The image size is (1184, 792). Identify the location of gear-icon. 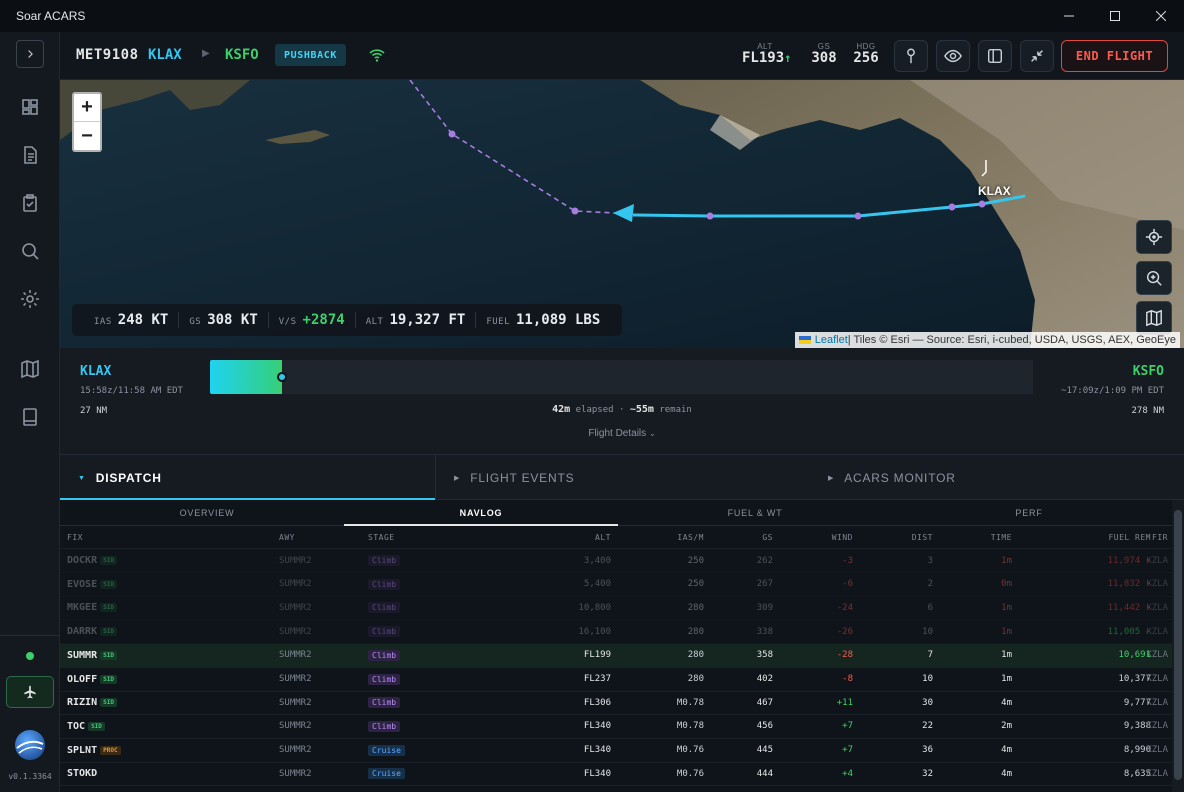
(30, 299).